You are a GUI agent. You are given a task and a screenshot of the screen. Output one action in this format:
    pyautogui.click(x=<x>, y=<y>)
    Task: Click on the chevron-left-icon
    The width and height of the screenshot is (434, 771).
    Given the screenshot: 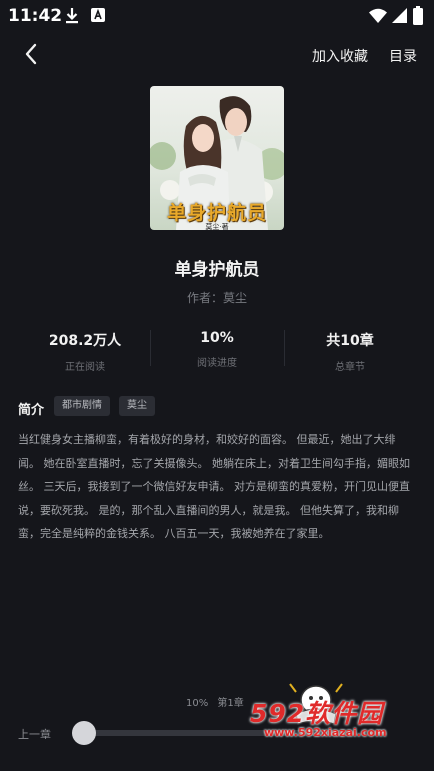 What is the action you would take?
    pyautogui.click(x=31, y=54)
    